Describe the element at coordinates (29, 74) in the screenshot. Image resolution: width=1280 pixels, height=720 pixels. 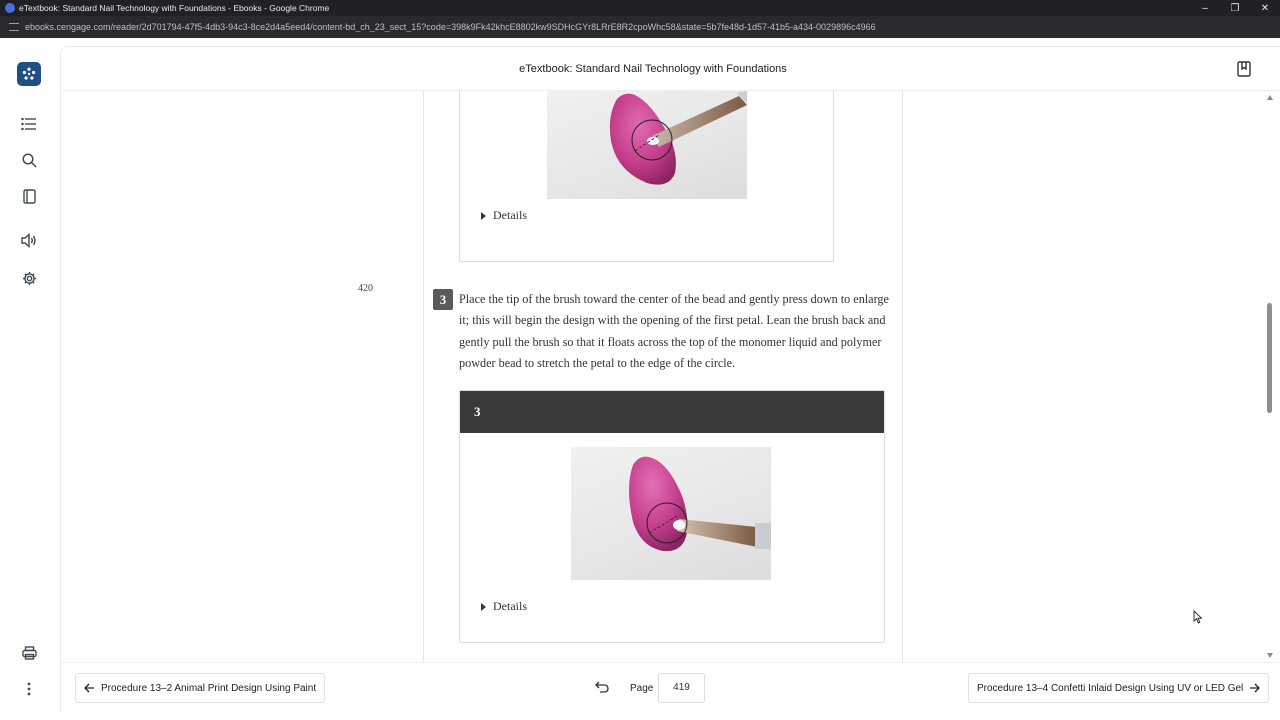
I see `cengage-logo-icon` at that location.